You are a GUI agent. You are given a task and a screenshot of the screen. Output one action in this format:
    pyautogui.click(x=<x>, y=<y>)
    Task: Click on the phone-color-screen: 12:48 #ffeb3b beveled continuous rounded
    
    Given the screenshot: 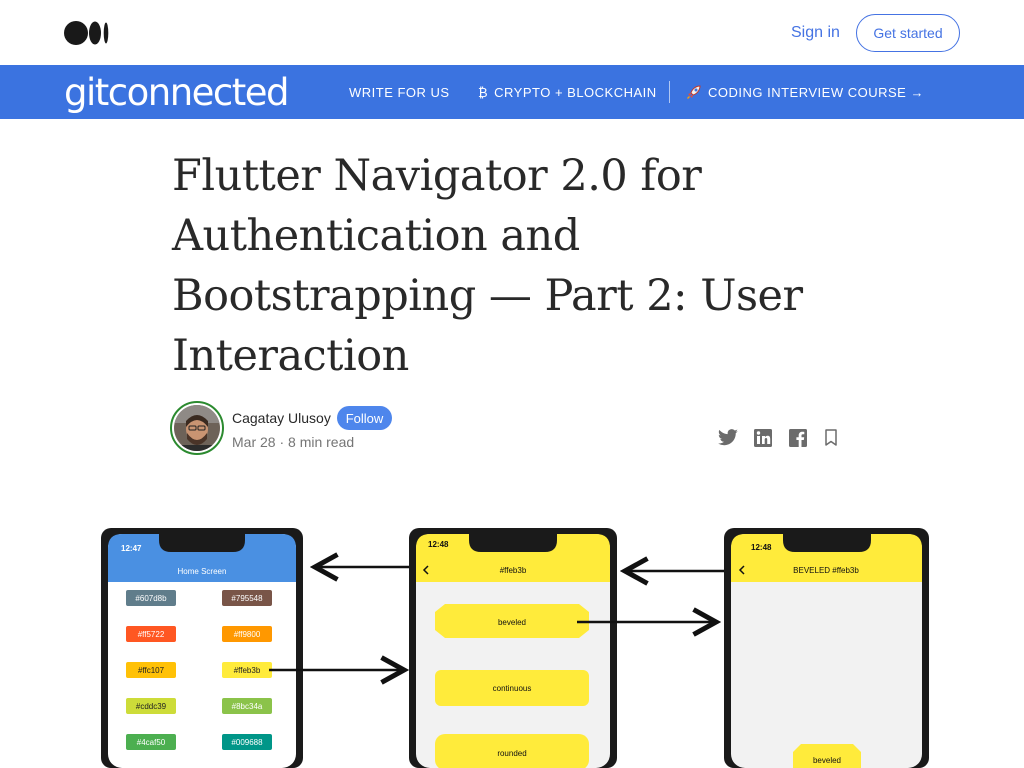 What is the action you would take?
    pyautogui.click(x=513, y=648)
    